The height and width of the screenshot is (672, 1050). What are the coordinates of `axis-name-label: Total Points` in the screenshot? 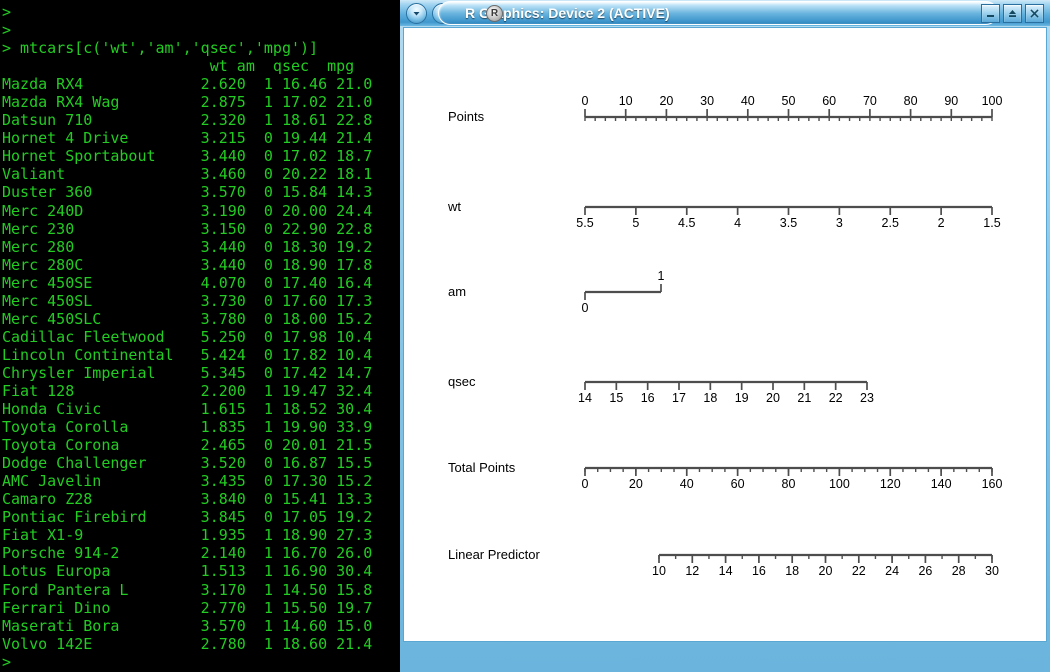 It's located at (482, 467).